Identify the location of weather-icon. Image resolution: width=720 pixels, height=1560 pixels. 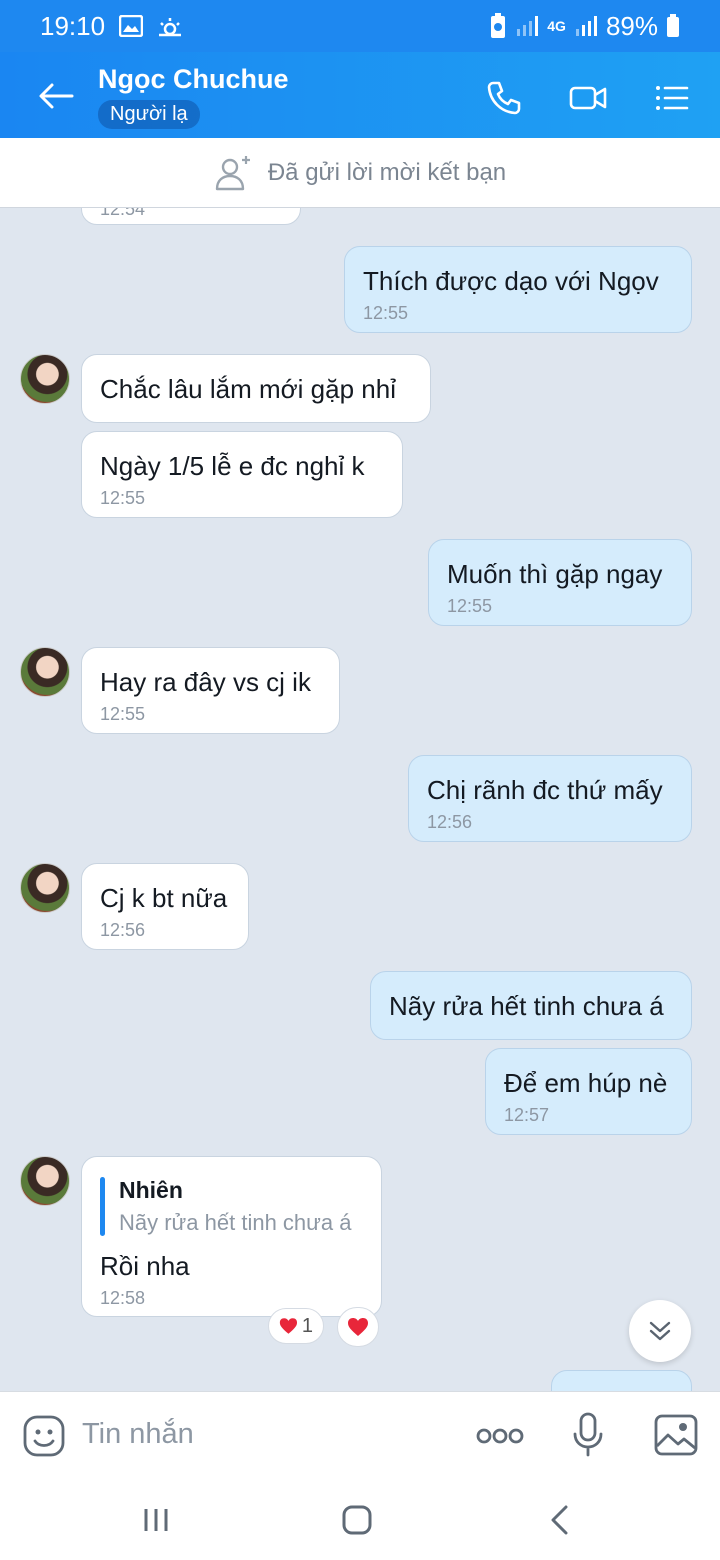
(170, 27).